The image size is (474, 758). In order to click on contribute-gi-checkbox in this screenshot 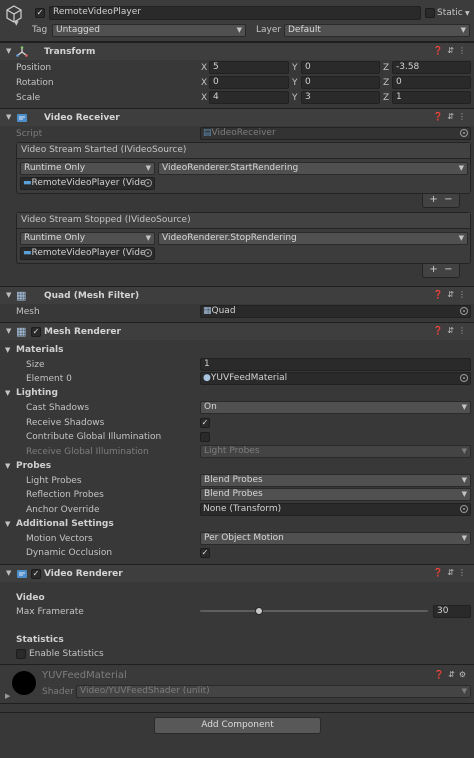, I will do `click(205, 437)`.